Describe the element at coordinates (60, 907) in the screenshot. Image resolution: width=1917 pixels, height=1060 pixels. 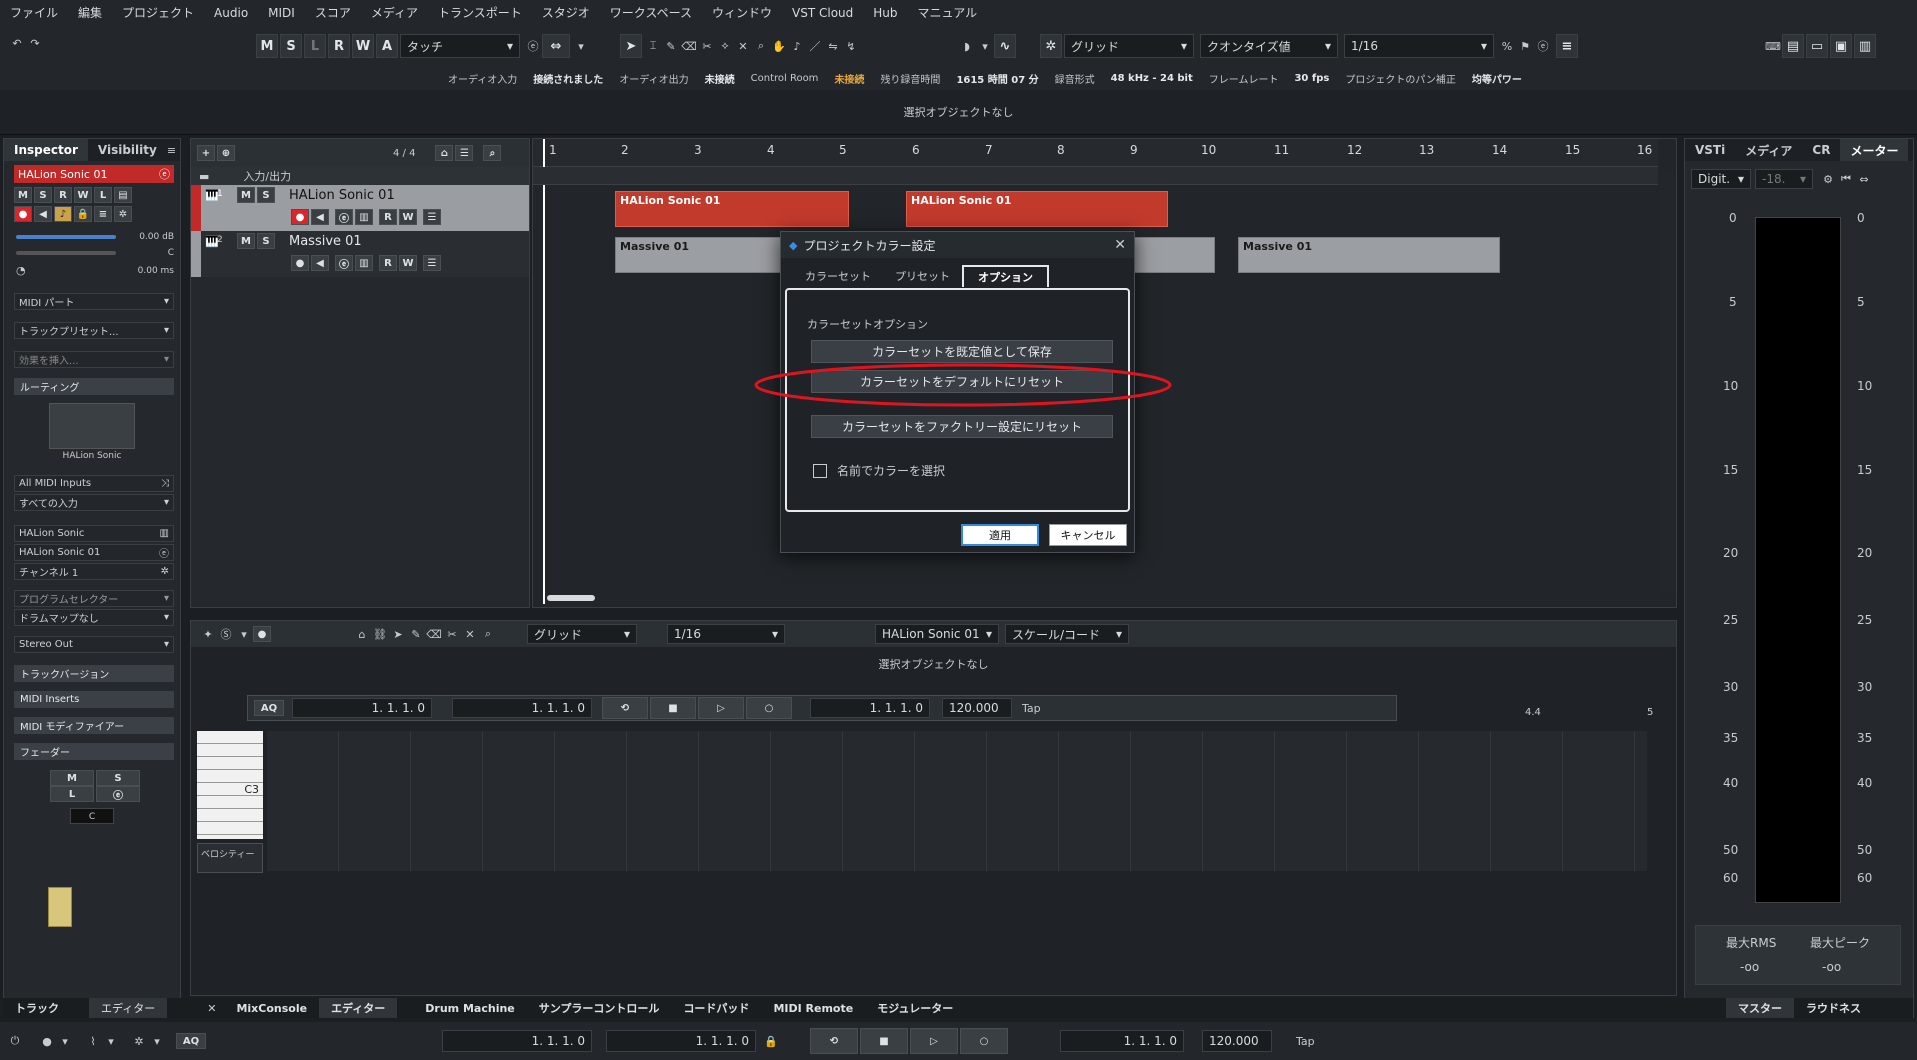
I see `fader-handle` at that location.